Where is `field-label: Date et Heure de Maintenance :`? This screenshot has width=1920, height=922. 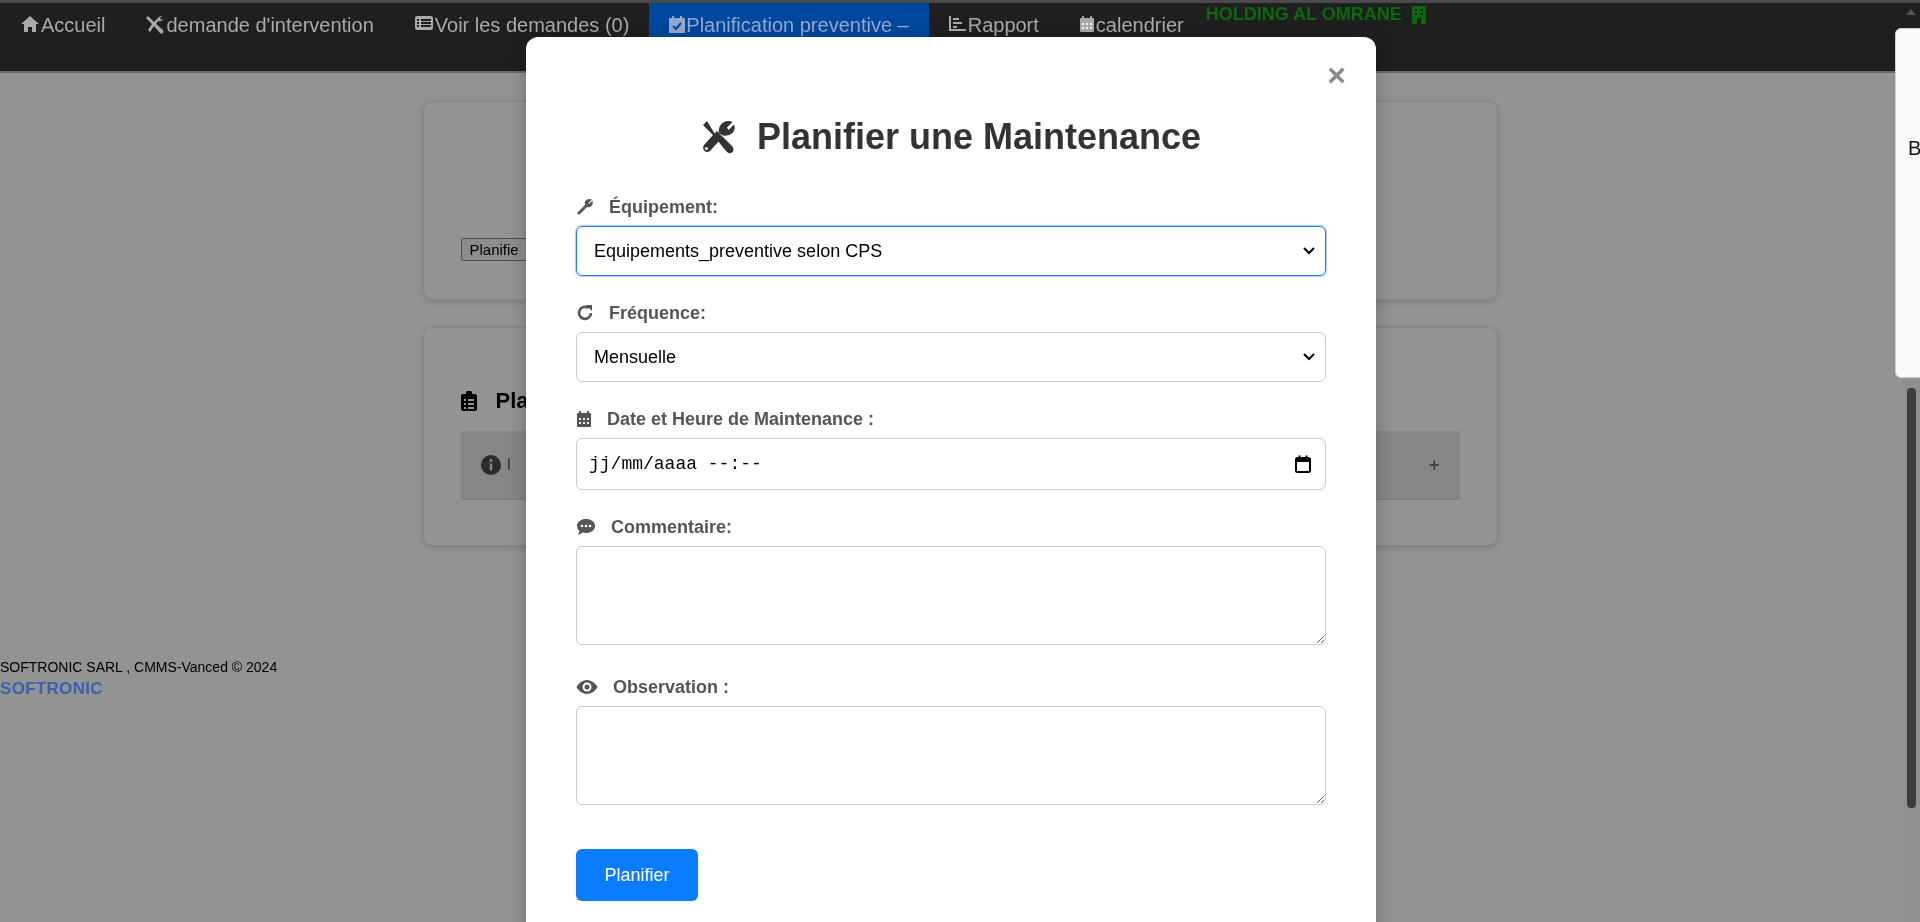 field-label: Date et Heure de Maintenance : is located at coordinates (741, 419).